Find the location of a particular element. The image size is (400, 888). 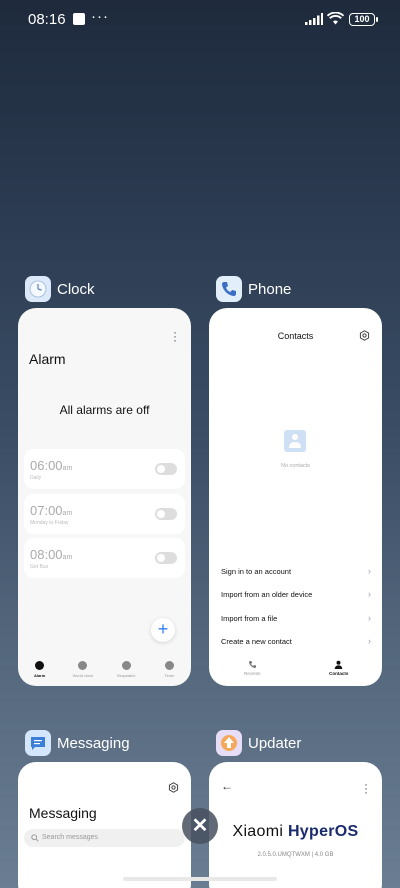

status-bar: 08:16 ··· 100 is located at coordinates (200, 20).